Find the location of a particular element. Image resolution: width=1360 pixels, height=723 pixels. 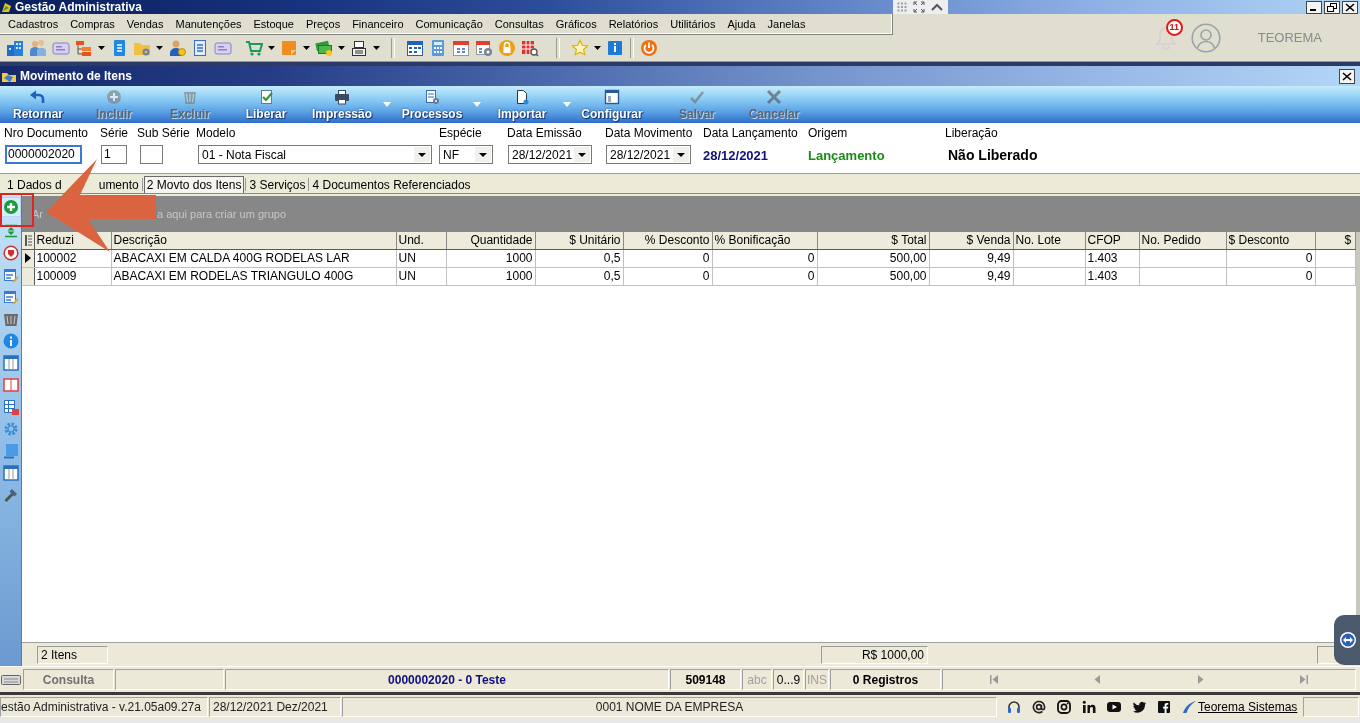

star-icon is located at coordinates (580, 48).